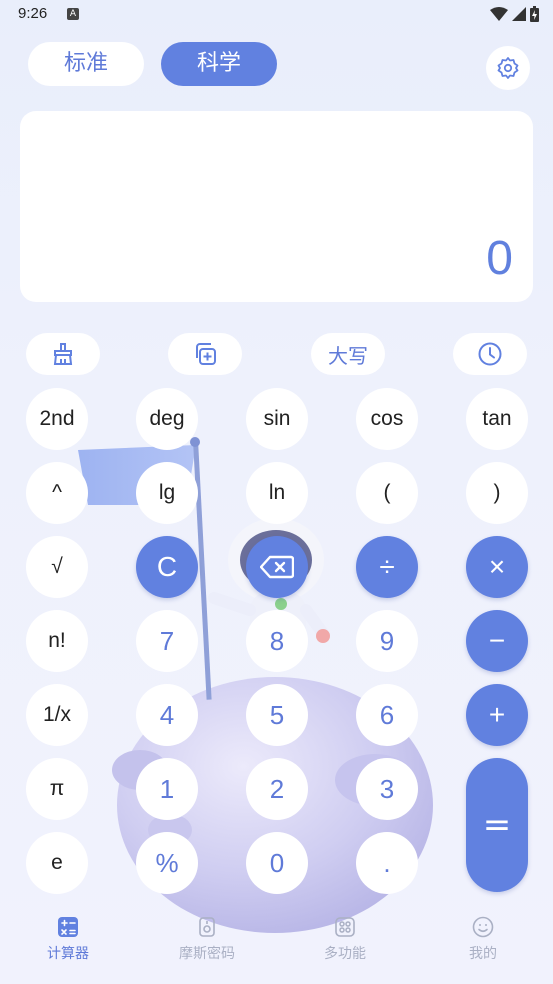 Image resolution: width=553 pixels, height=984 pixels. What do you see at coordinates (33, 13) in the screenshot?
I see `status-time: 9:26` at bounding box center [33, 13].